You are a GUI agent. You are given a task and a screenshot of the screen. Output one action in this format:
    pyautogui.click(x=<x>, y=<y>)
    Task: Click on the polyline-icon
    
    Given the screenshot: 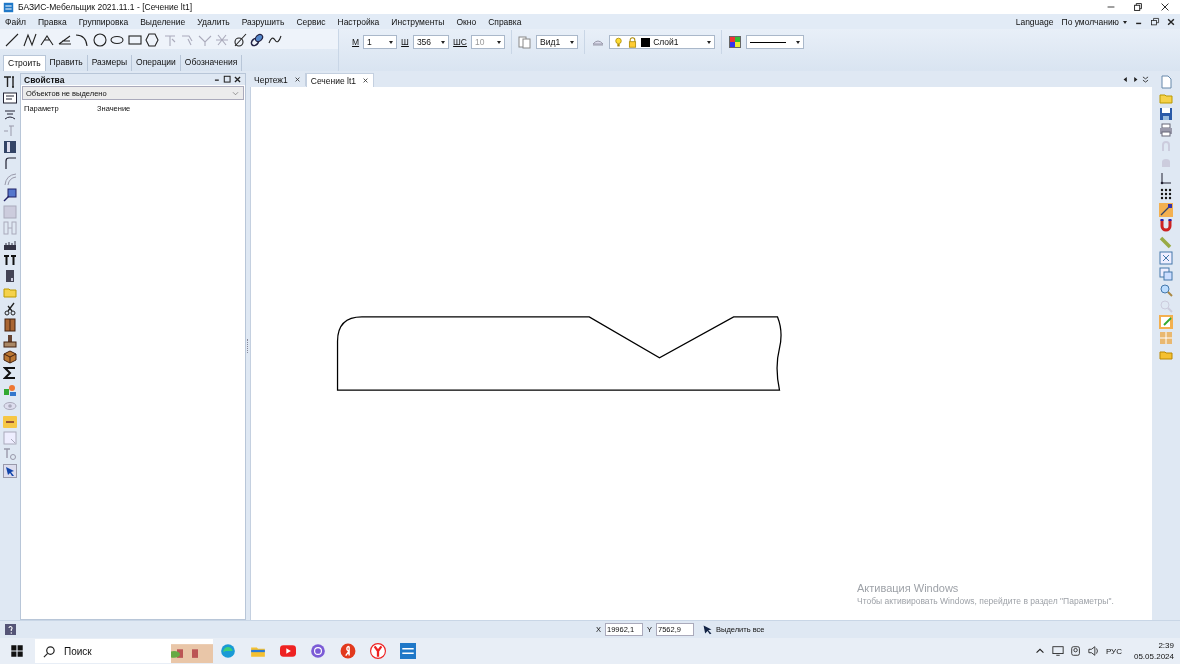 What is the action you would take?
    pyautogui.click(x=29, y=40)
    